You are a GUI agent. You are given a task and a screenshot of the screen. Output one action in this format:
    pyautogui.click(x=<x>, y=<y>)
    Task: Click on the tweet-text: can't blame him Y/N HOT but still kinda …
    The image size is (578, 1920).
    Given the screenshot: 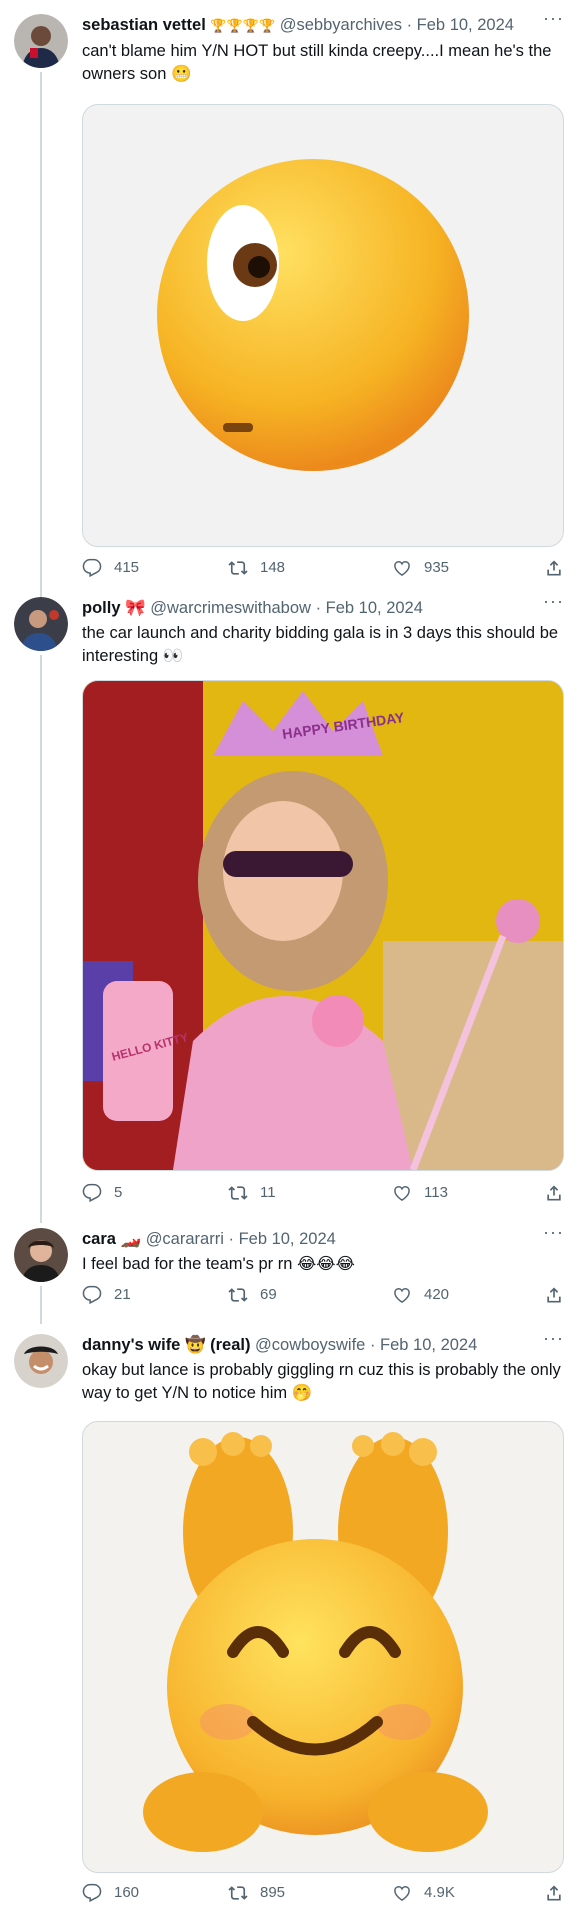 What is the action you would take?
    pyautogui.click(x=317, y=62)
    